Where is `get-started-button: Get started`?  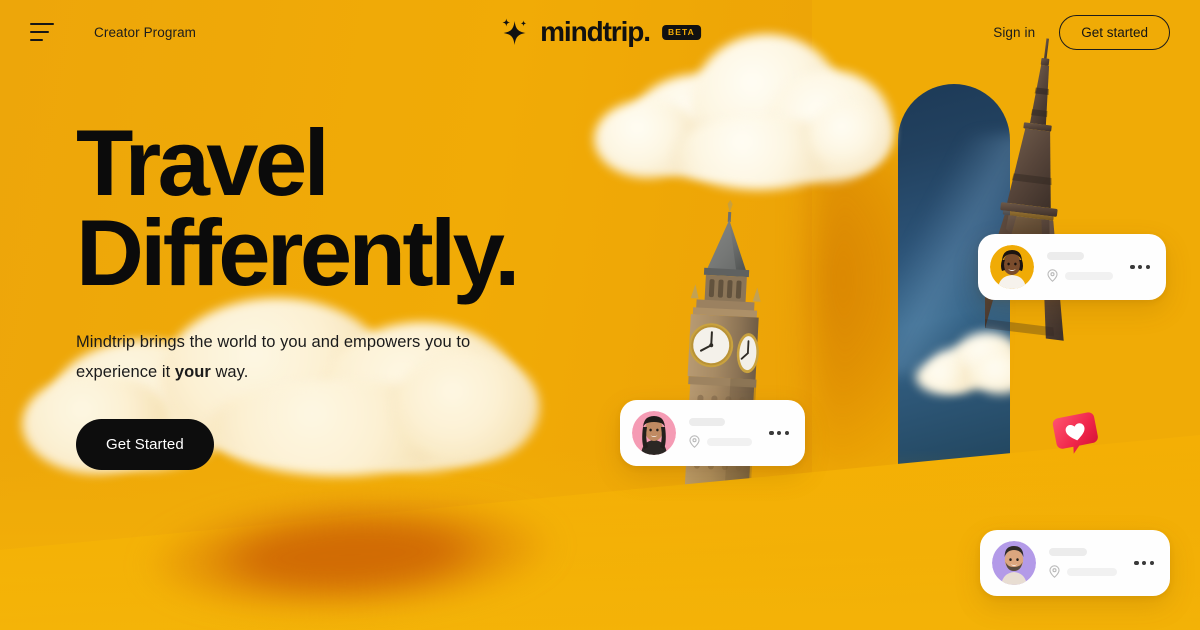
get-started-button: Get started is located at coordinates (1114, 32).